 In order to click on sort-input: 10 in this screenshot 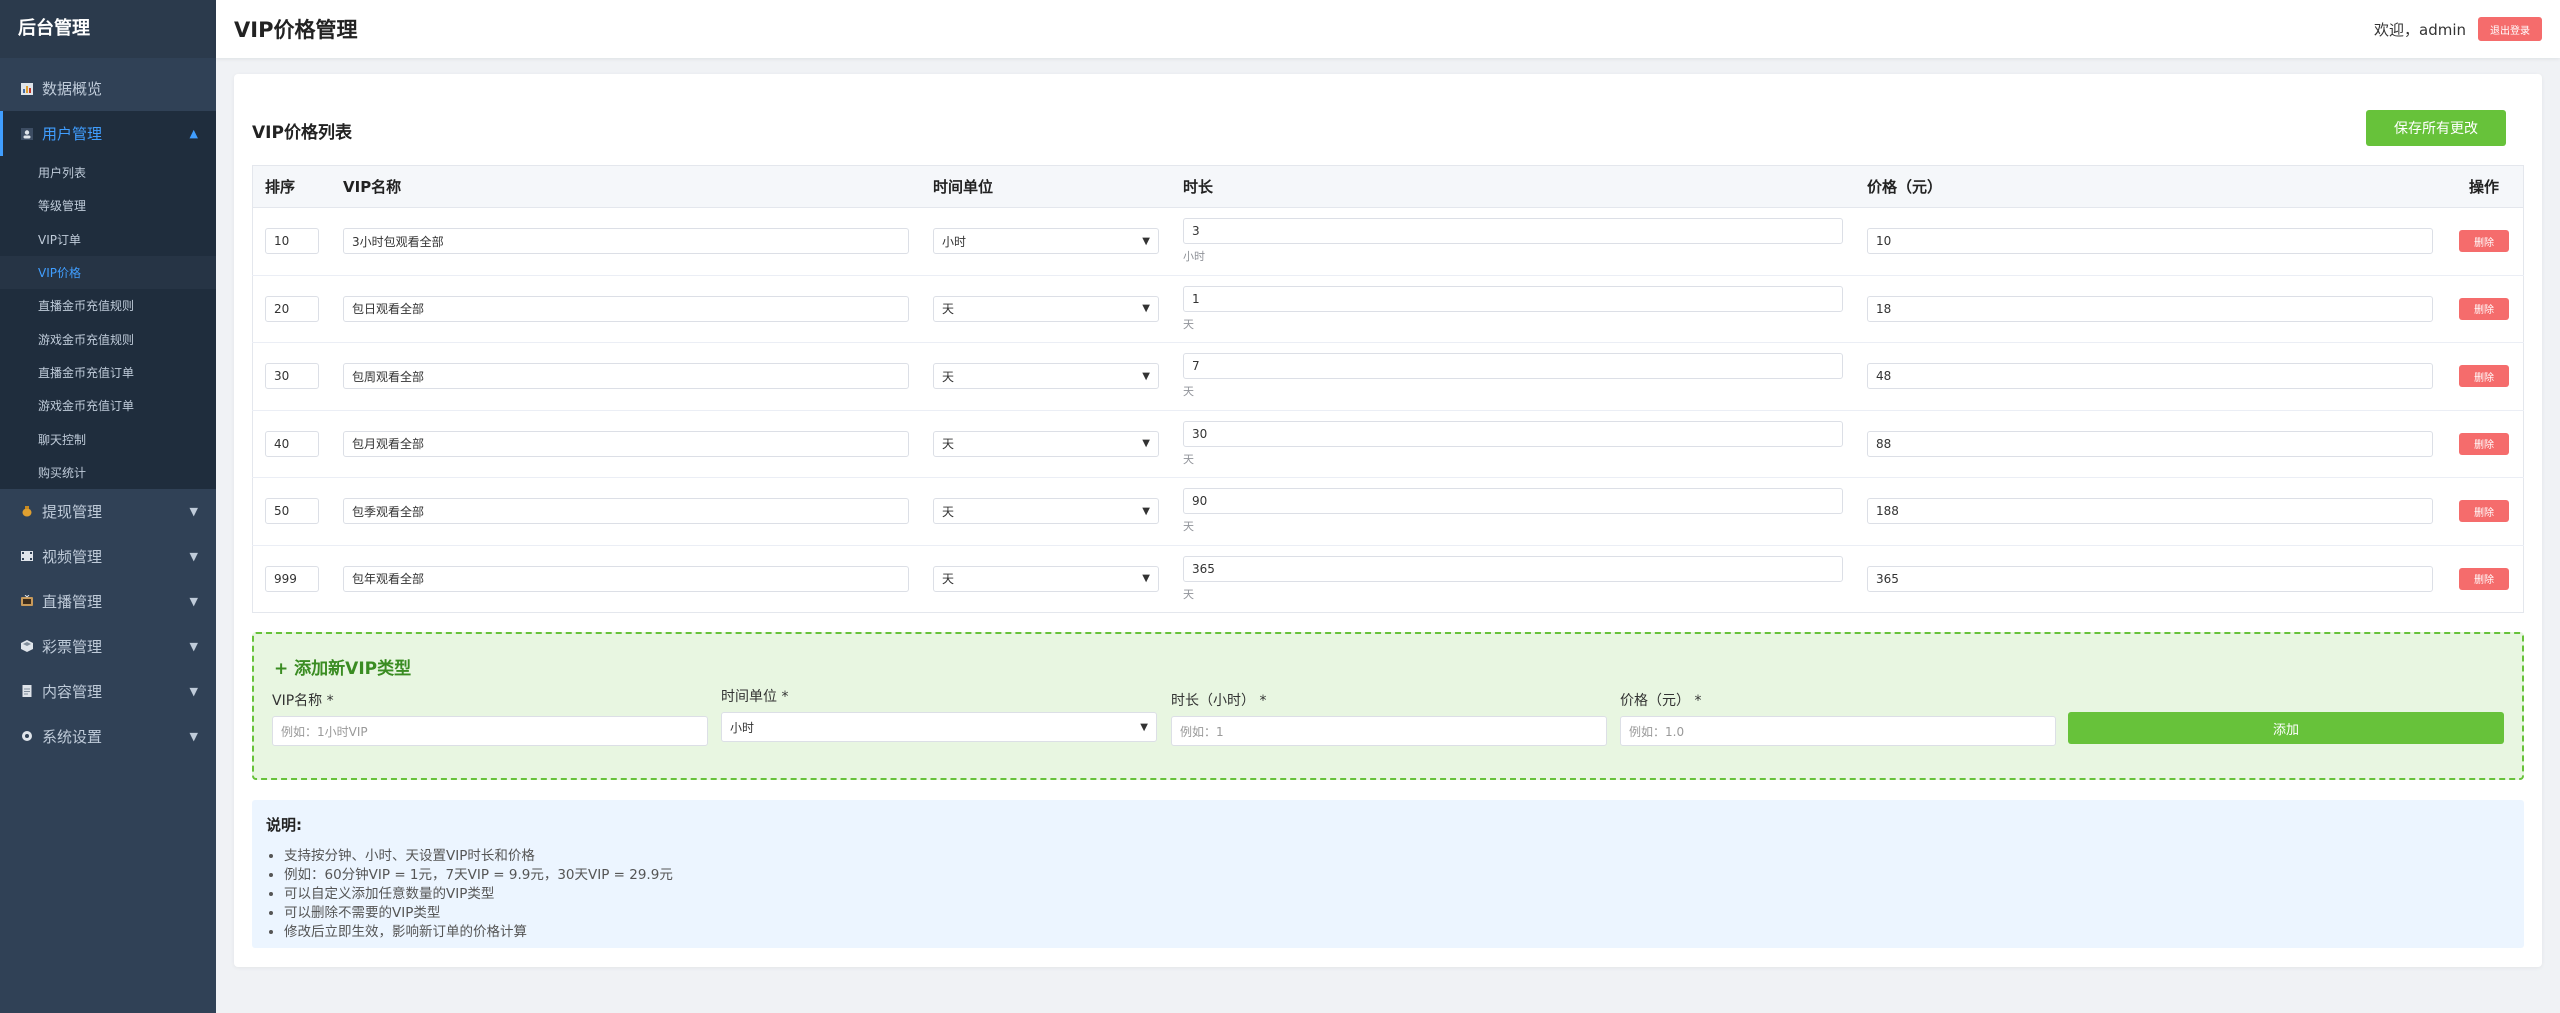, I will do `click(292, 241)`.